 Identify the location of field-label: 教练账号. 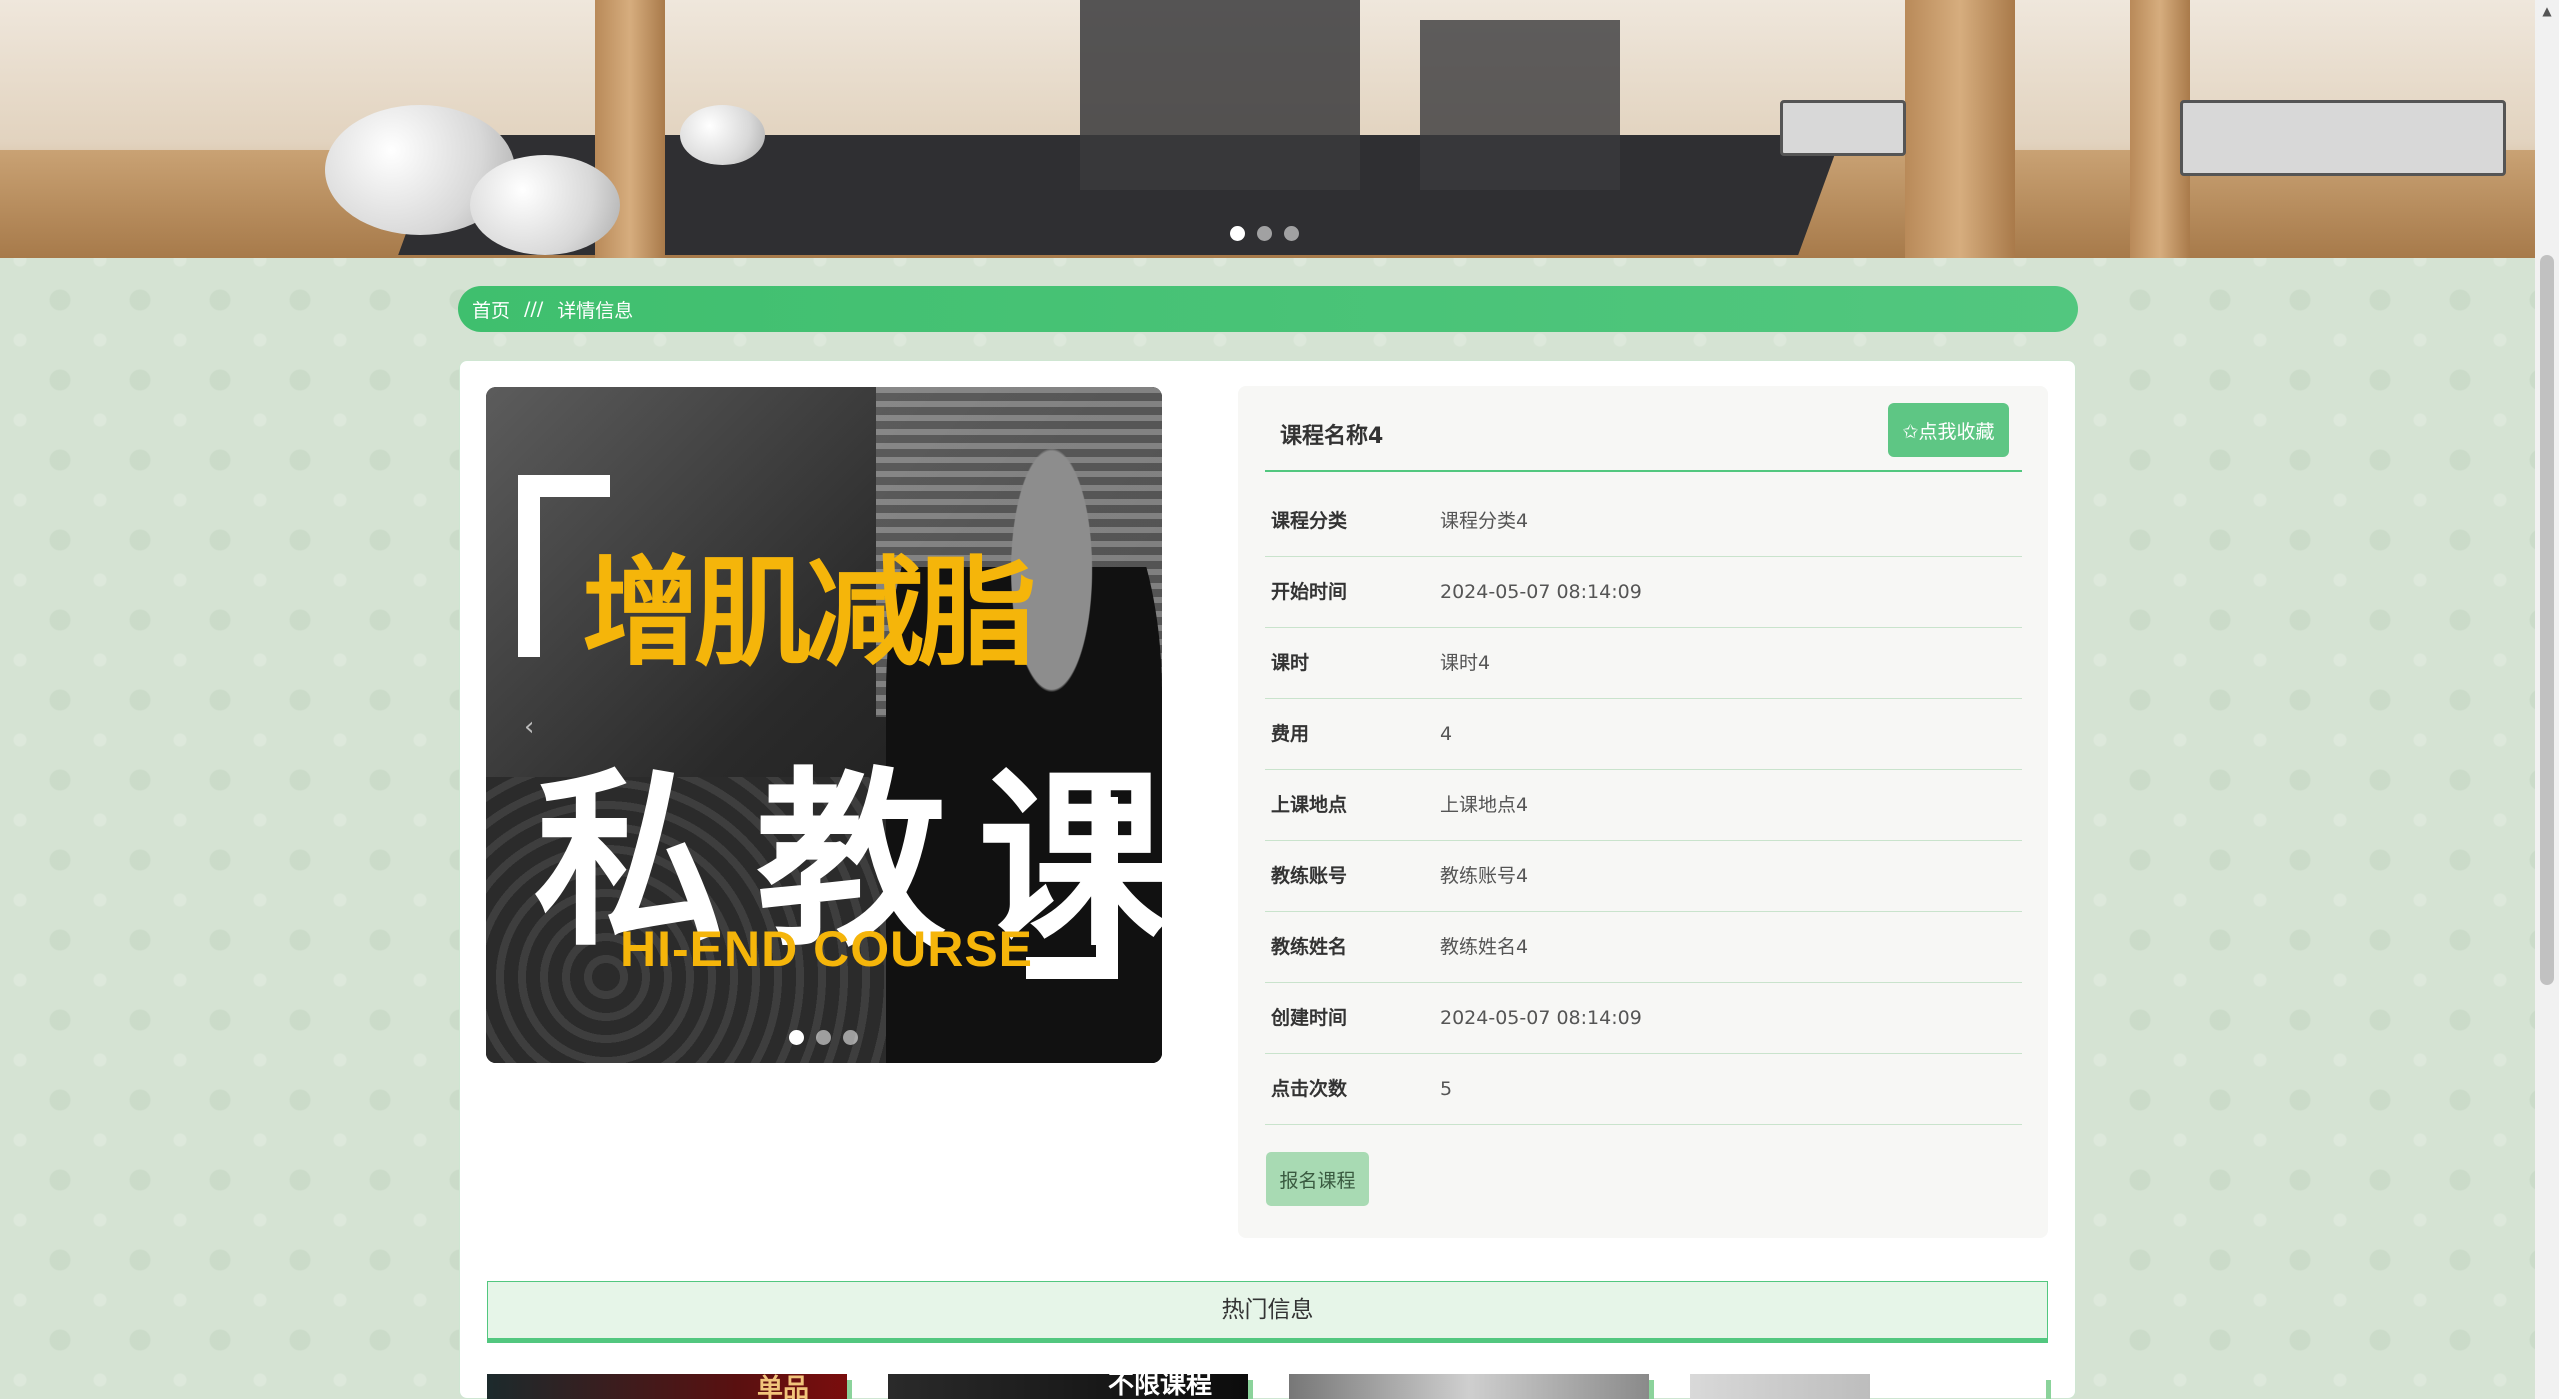
(1309, 876).